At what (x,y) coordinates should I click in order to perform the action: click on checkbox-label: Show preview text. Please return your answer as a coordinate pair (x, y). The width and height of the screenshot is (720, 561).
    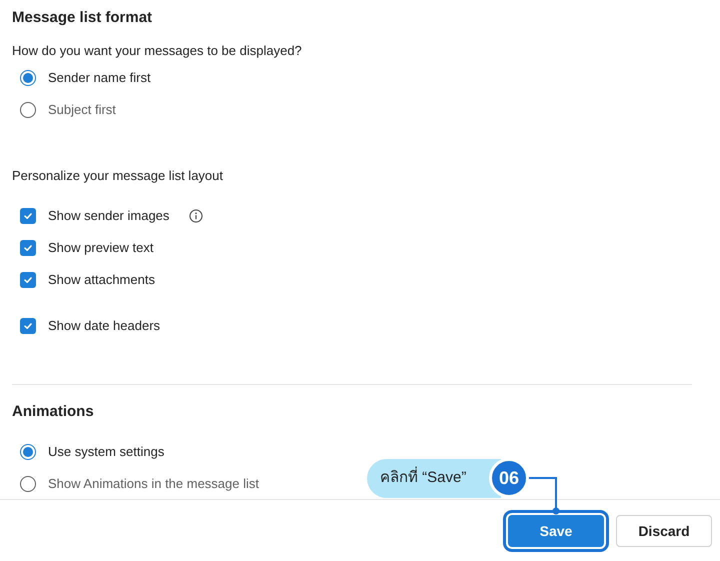
    Looking at the image, I should click on (101, 248).